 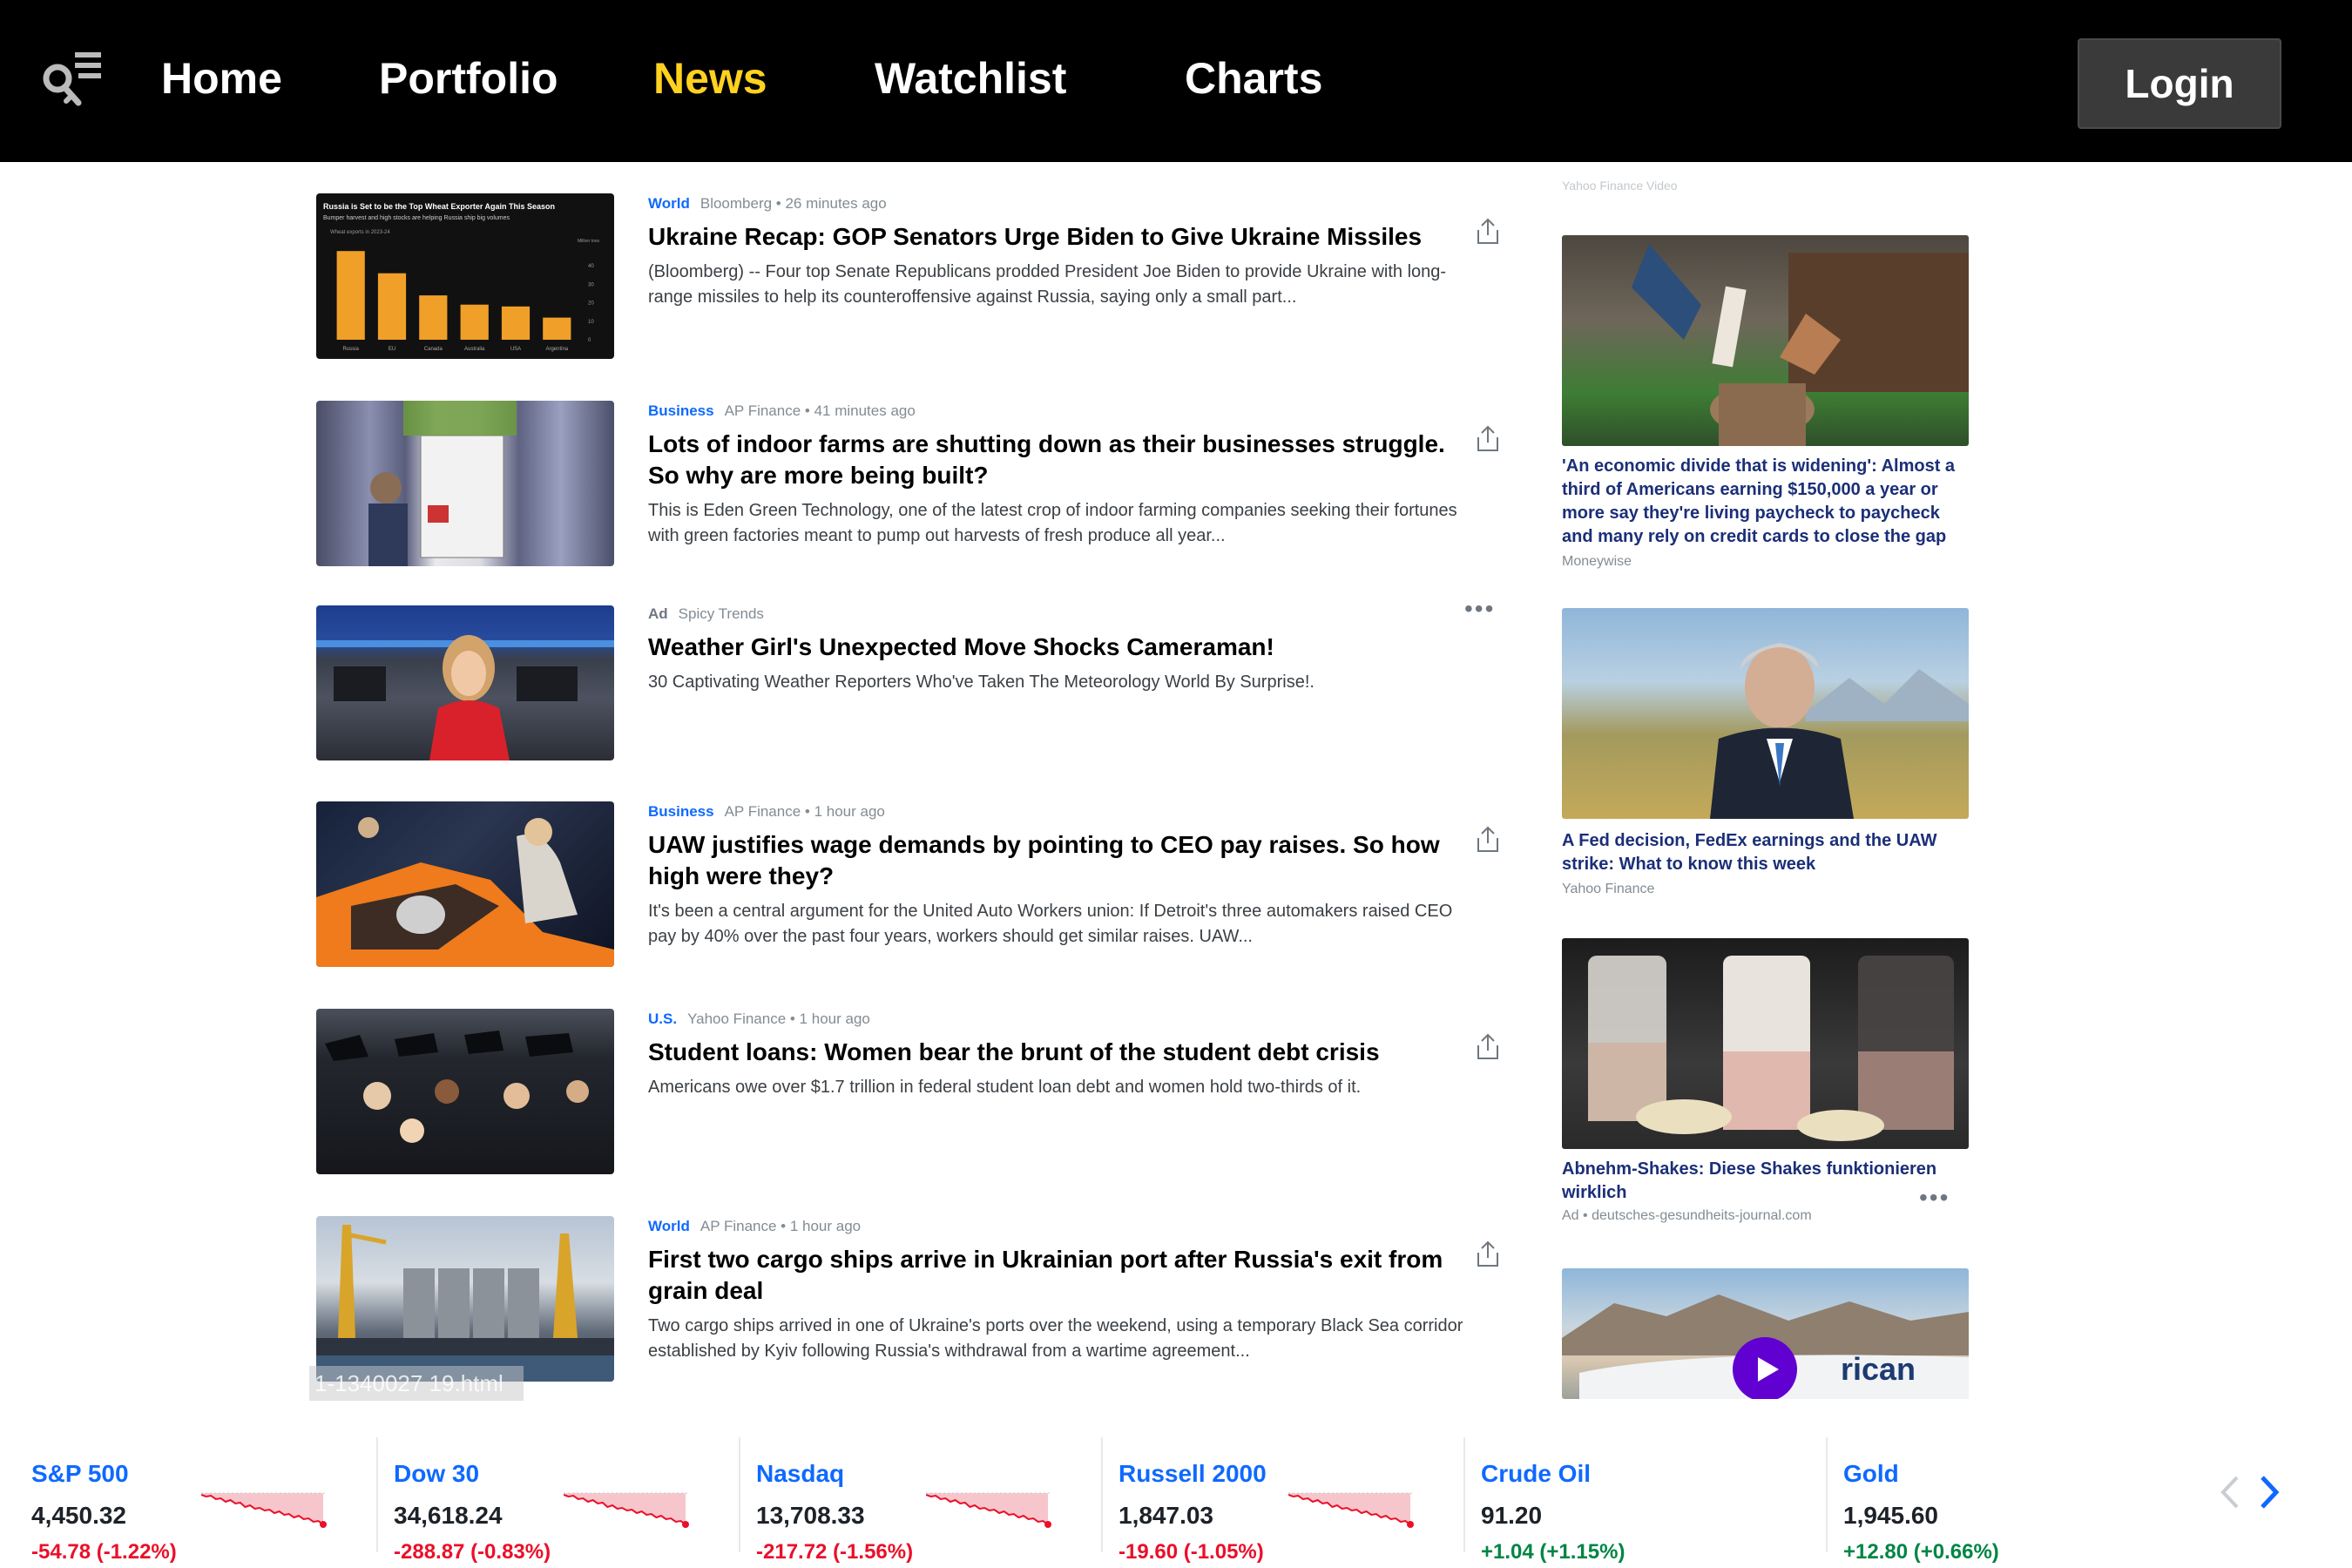 What do you see at coordinates (1871, 1474) in the screenshot?
I see `ticker-name: Gold` at bounding box center [1871, 1474].